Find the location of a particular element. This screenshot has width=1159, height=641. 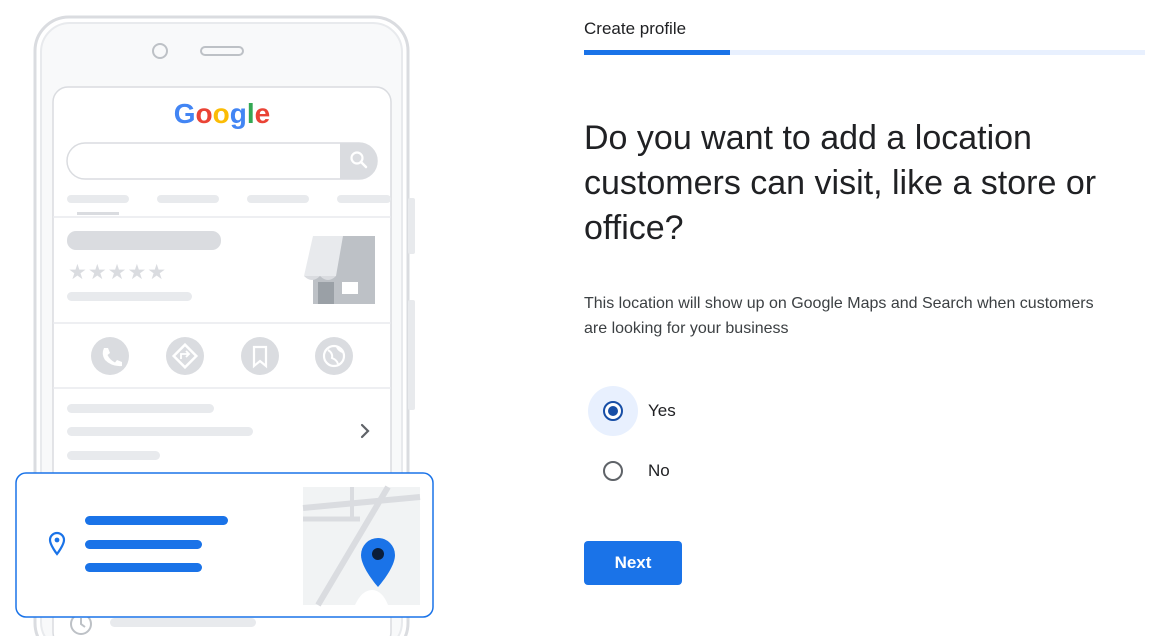

phone-icon is located at coordinates (110, 356).